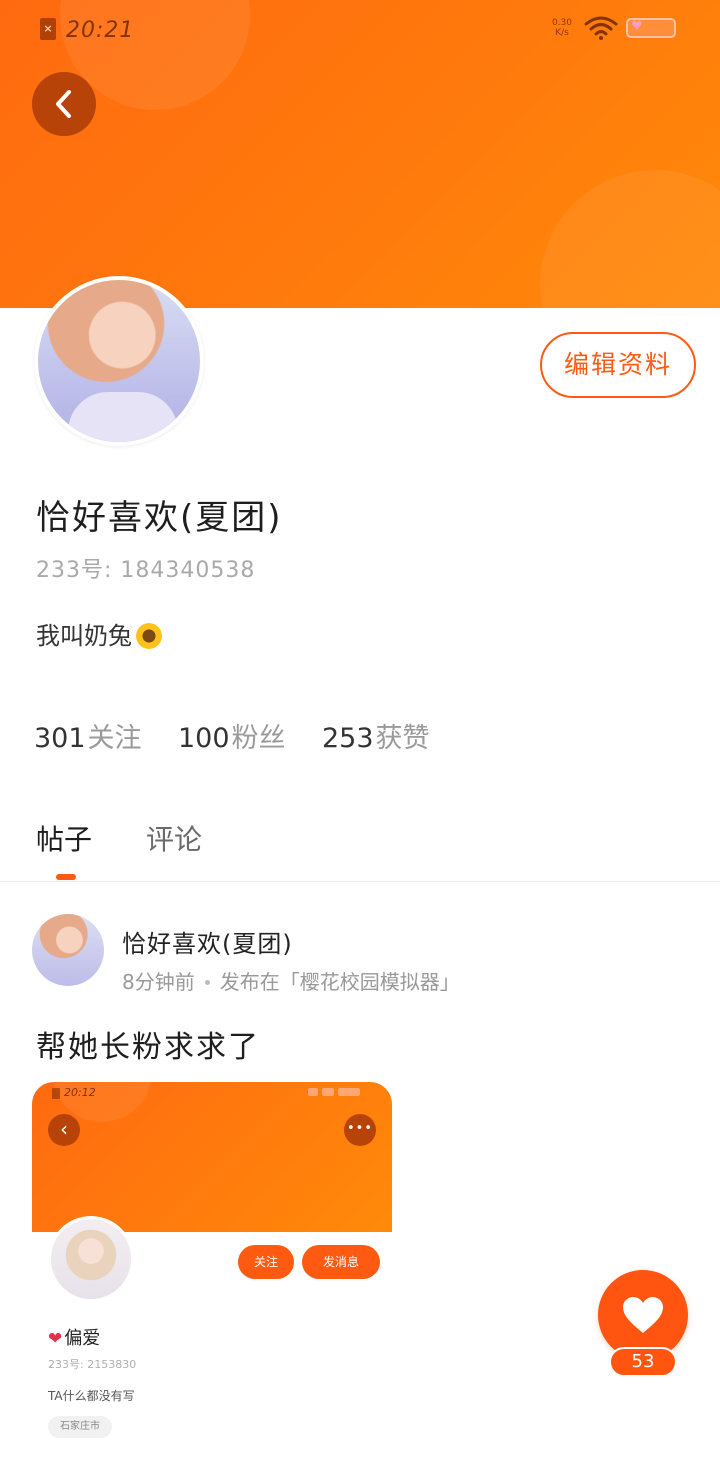 The image size is (720, 1460). Describe the element at coordinates (92, 1364) in the screenshot. I see `screenshot-uid: 233号: 2153830` at that location.